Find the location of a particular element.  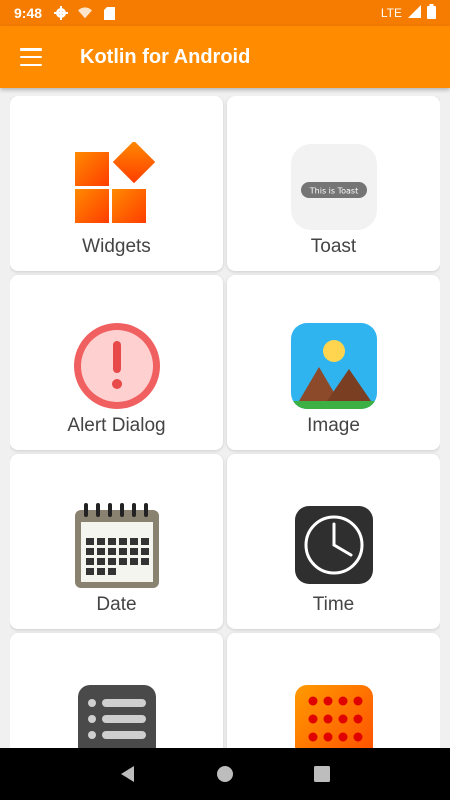

clock-icon is located at coordinates (334, 545).